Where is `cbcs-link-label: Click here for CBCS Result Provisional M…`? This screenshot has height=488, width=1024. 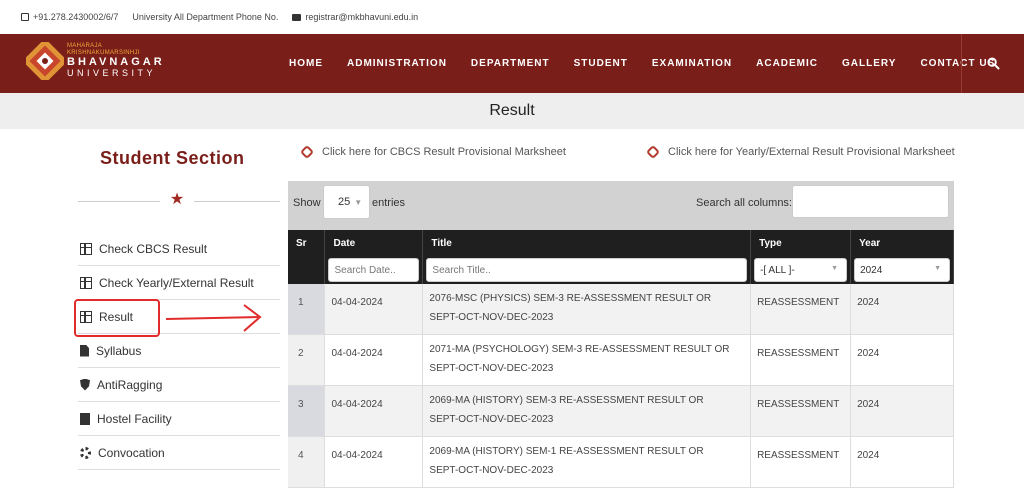
cbcs-link-label: Click here for CBCS Result Provisional M… is located at coordinates (444, 152).